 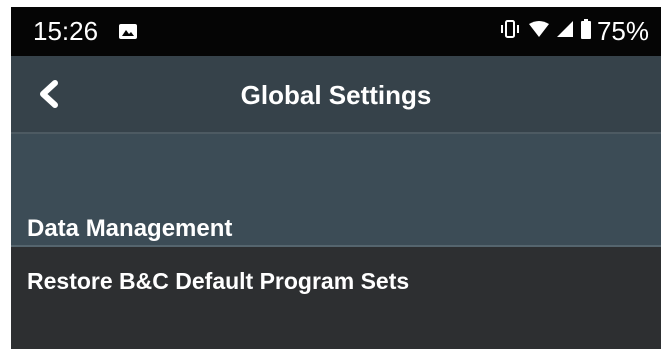 I want to click on wifi-icon, so click(x=538, y=31).